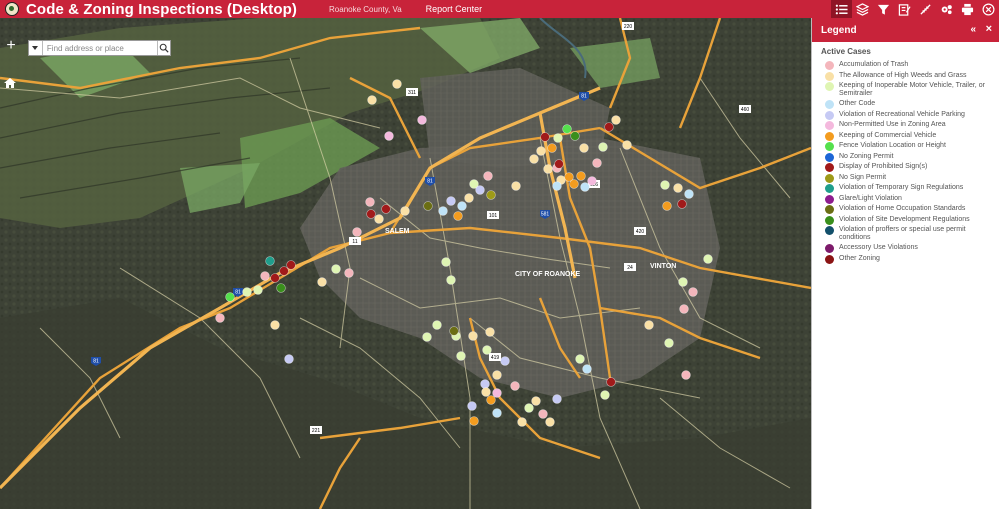 The width and height of the screenshot is (999, 509). I want to click on search-input, so click(99, 48).